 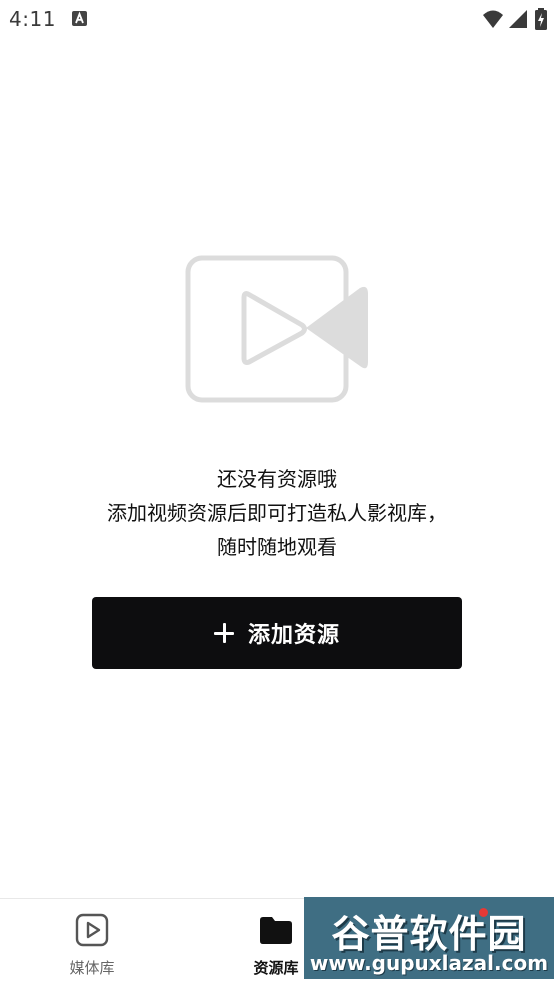 I want to click on empty-state-description-2: 随时随地观看, so click(x=277, y=547).